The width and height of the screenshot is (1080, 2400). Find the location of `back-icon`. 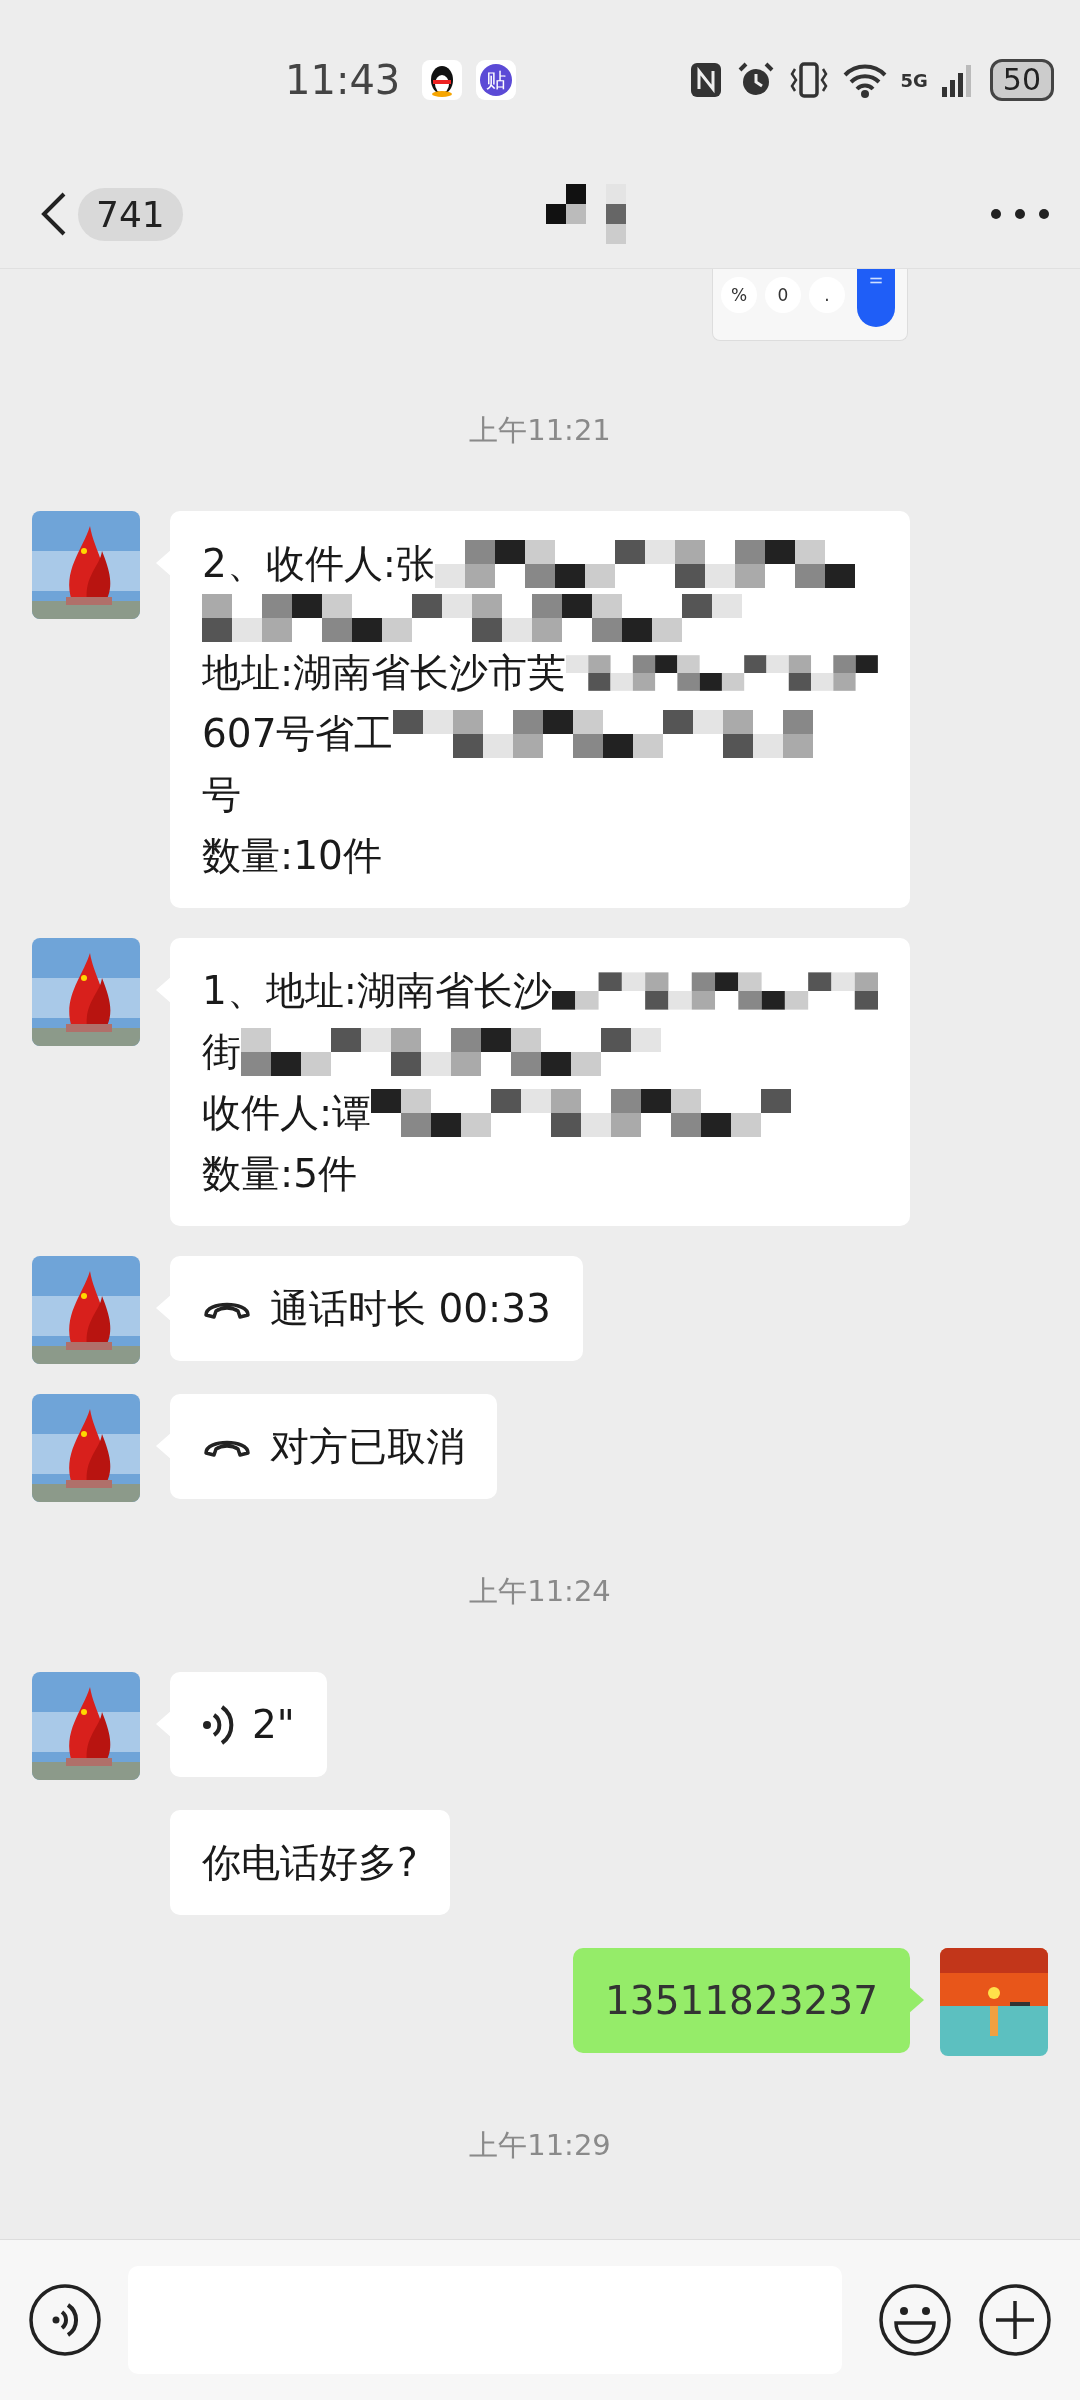

back-icon is located at coordinates (54, 214).